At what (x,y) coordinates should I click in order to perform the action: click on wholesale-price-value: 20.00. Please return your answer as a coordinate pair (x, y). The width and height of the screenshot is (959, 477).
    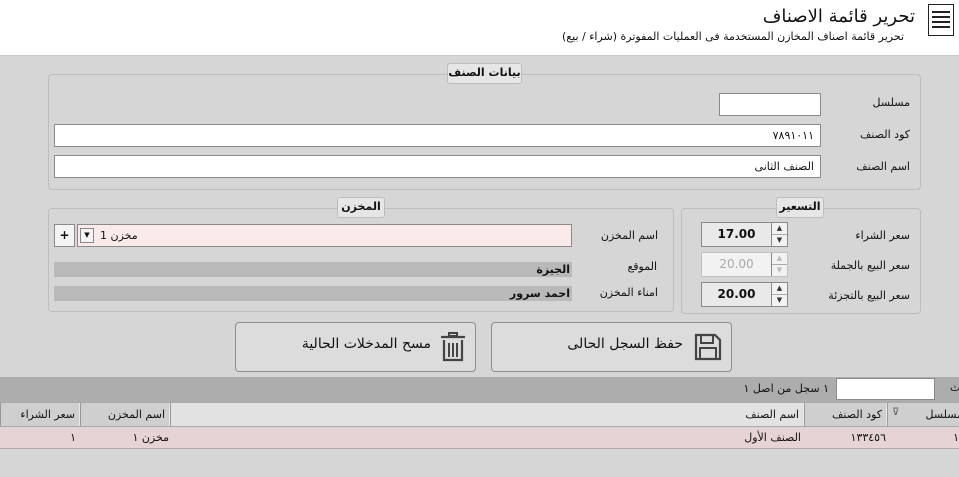
    Looking at the image, I should click on (736, 264).